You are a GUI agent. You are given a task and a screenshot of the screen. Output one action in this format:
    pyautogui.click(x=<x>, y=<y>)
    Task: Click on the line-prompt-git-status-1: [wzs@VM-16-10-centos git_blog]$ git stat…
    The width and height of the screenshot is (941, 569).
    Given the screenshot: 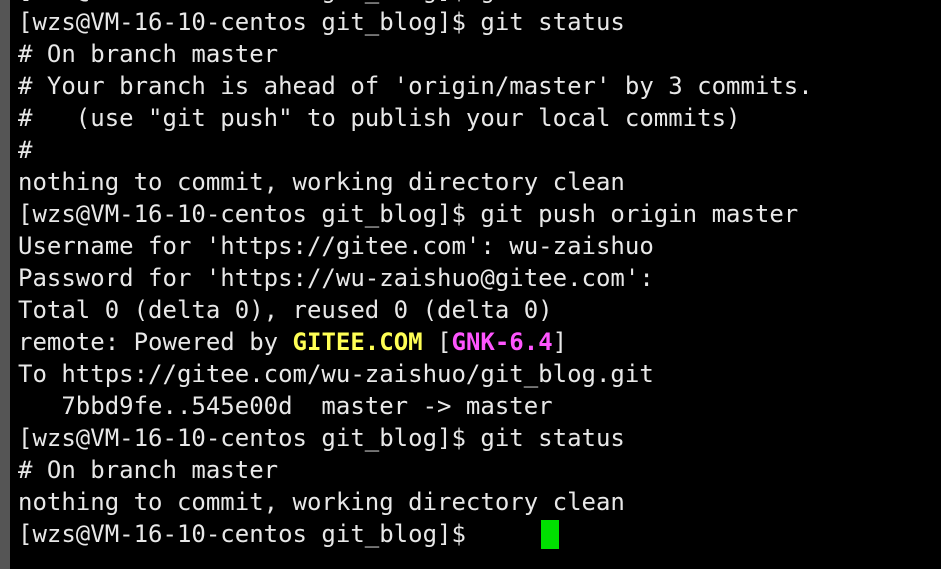 What is the action you would take?
    pyautogui.click(x=479, y=22)
    